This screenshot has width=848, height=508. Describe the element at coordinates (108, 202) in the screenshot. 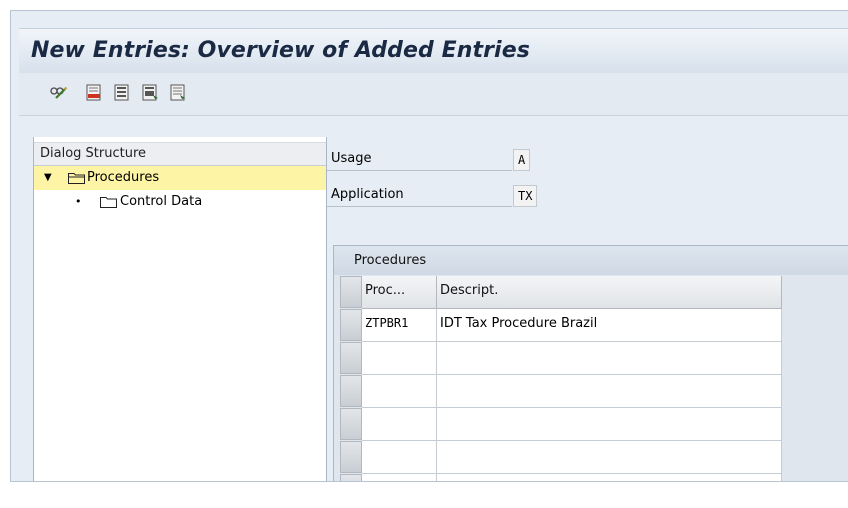

I see `folder-icon` at that location.